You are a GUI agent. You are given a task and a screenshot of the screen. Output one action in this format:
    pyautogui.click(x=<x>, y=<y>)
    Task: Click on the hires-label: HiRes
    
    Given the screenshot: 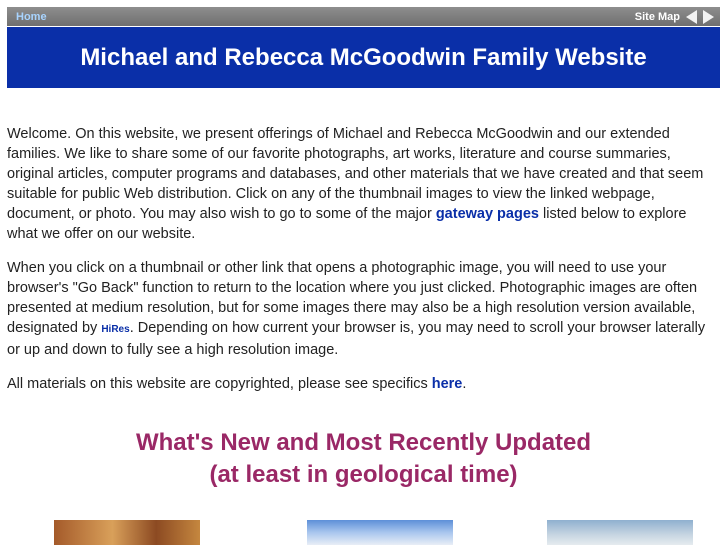 What is the action you would take?
    pyautogui.click(x=115, y=329)
    